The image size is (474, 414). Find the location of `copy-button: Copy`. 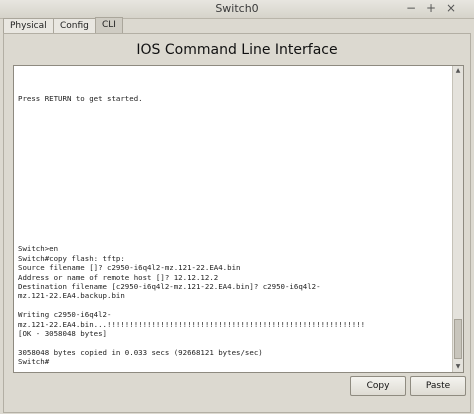

copy-button: Copy is located at coordinates (378, 386).